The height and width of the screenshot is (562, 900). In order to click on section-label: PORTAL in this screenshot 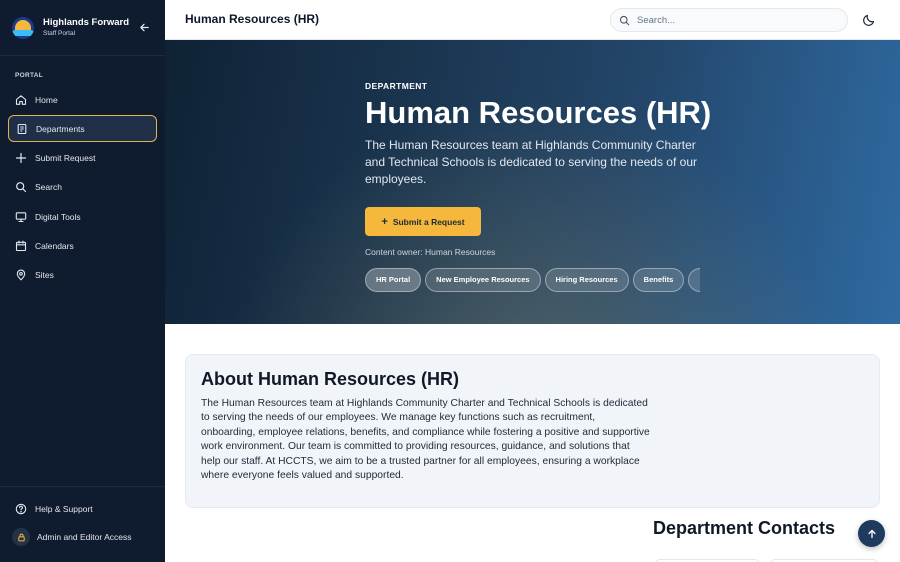, I will do `click(29, 75)`.